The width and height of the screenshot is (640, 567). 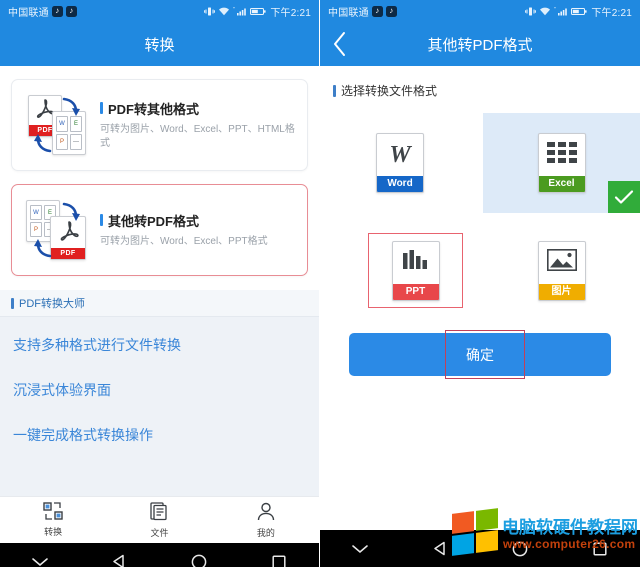 I want to click on signal-icon-r: ", so click(x=561, y=11).